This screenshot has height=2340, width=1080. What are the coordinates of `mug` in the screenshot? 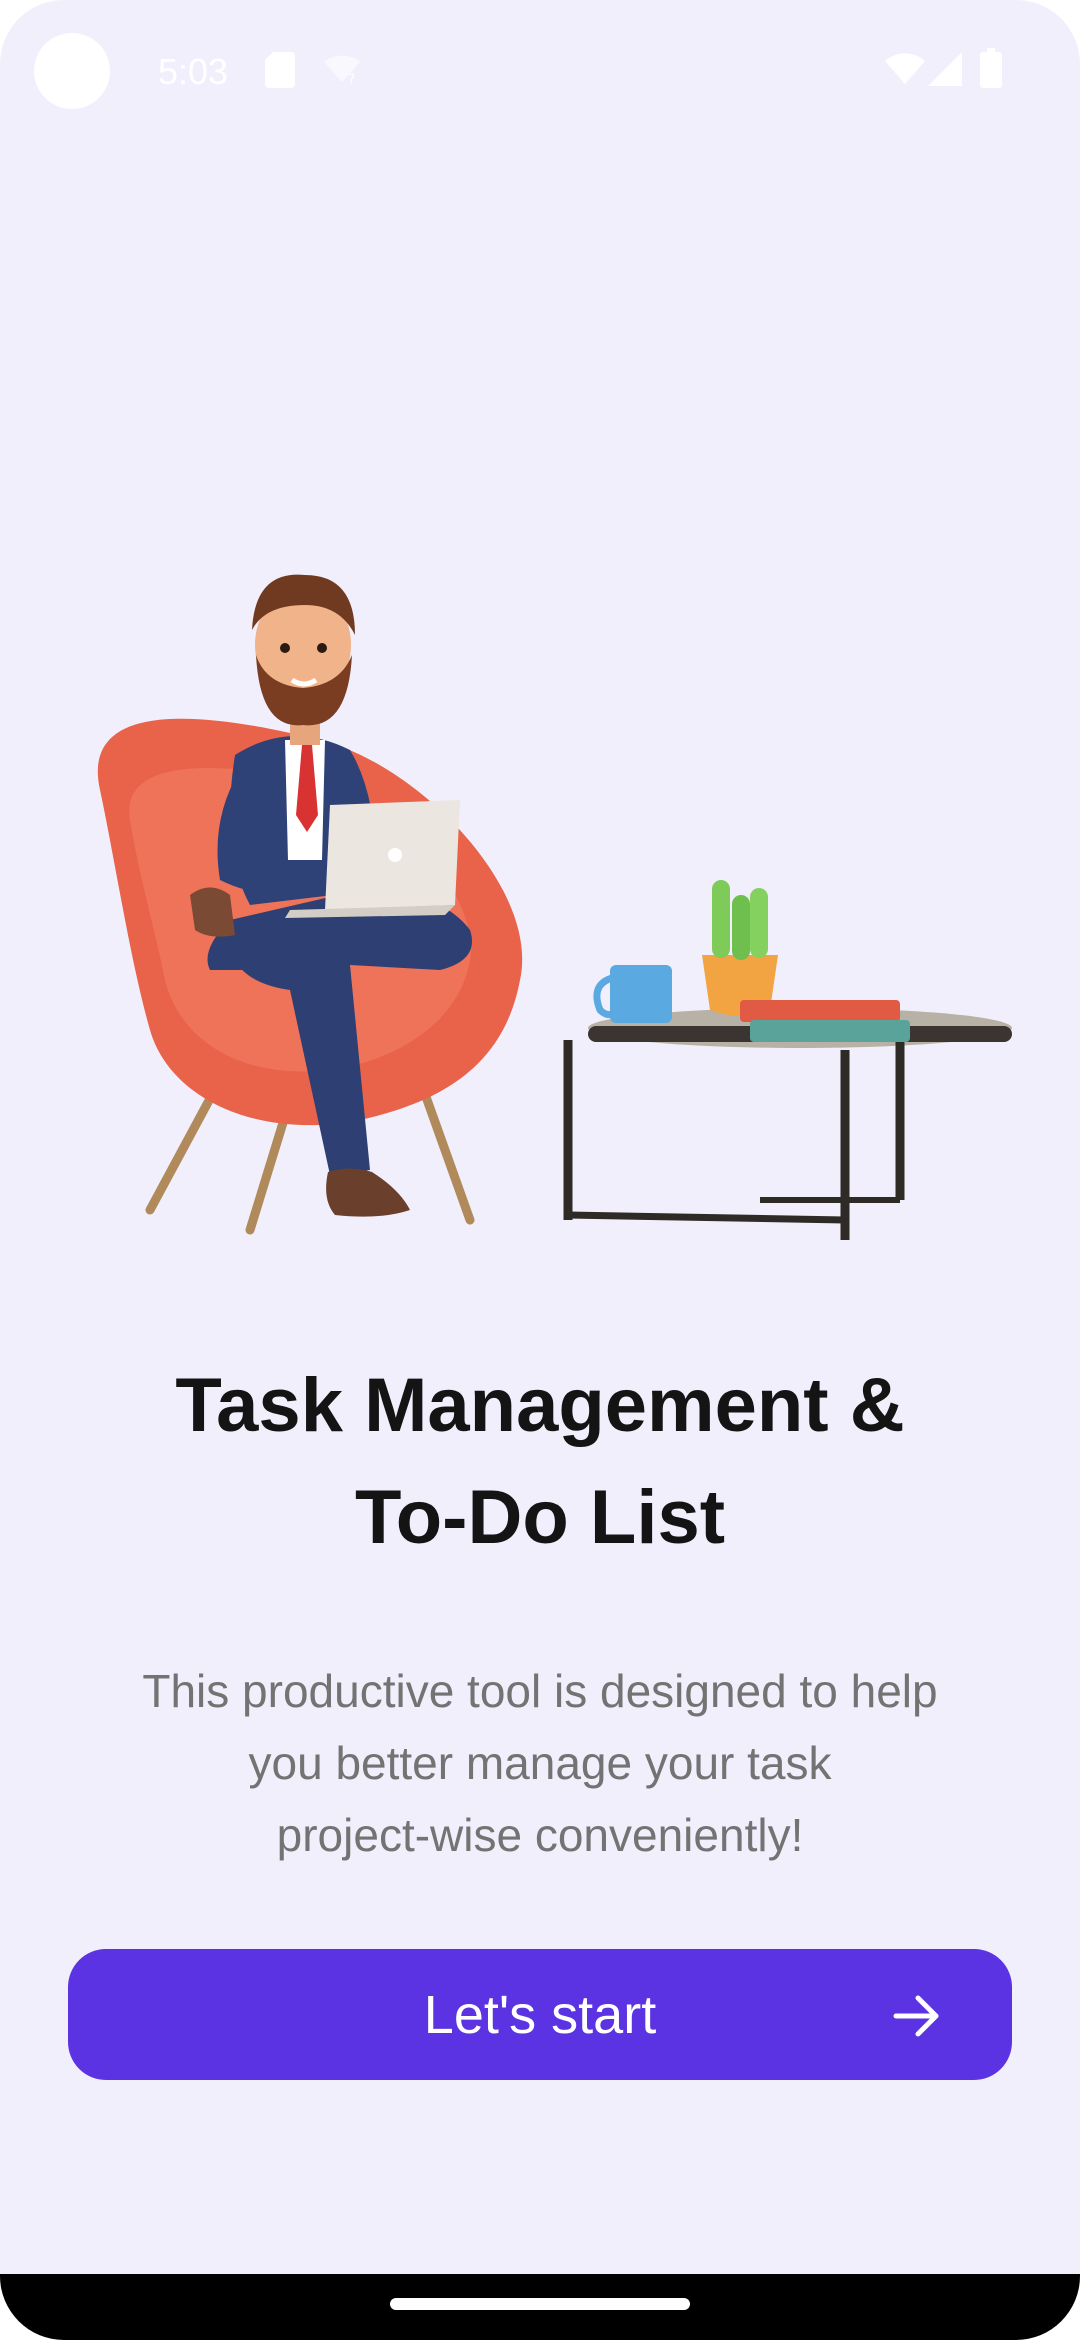 It's located at (632, 994).